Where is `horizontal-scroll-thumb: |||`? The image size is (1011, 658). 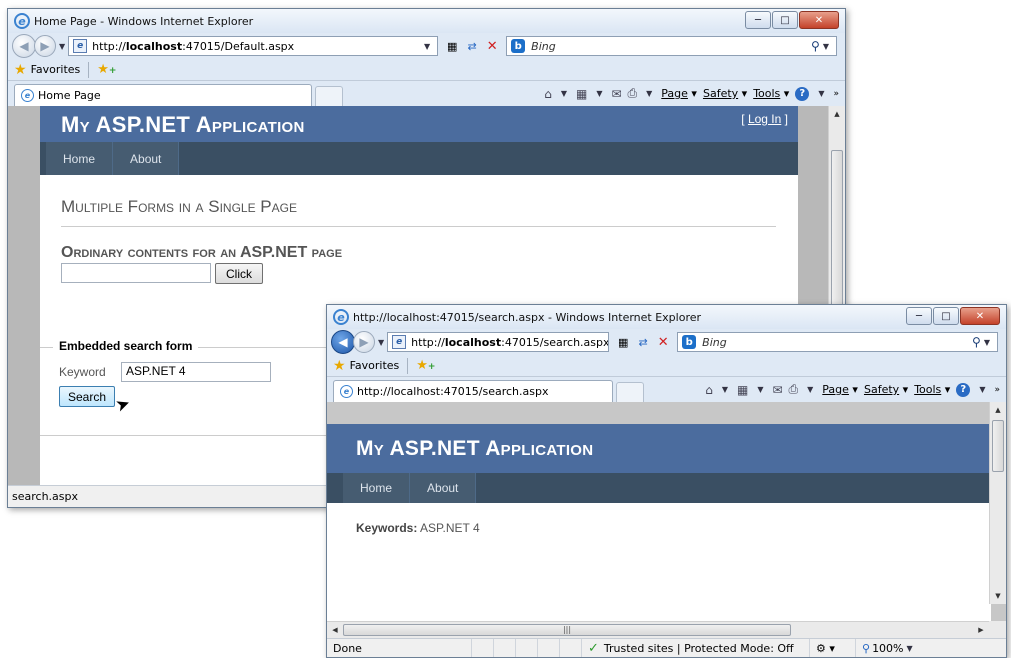
horizontal-scroll-thumb: ||| is located at coordinates (567, 630).